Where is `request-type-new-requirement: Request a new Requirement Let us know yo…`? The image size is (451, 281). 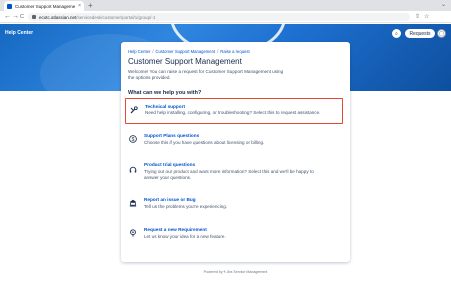 request-type-new-requirement: Request a new Requirement Let us know yo… is located at coordinates (234, 235).